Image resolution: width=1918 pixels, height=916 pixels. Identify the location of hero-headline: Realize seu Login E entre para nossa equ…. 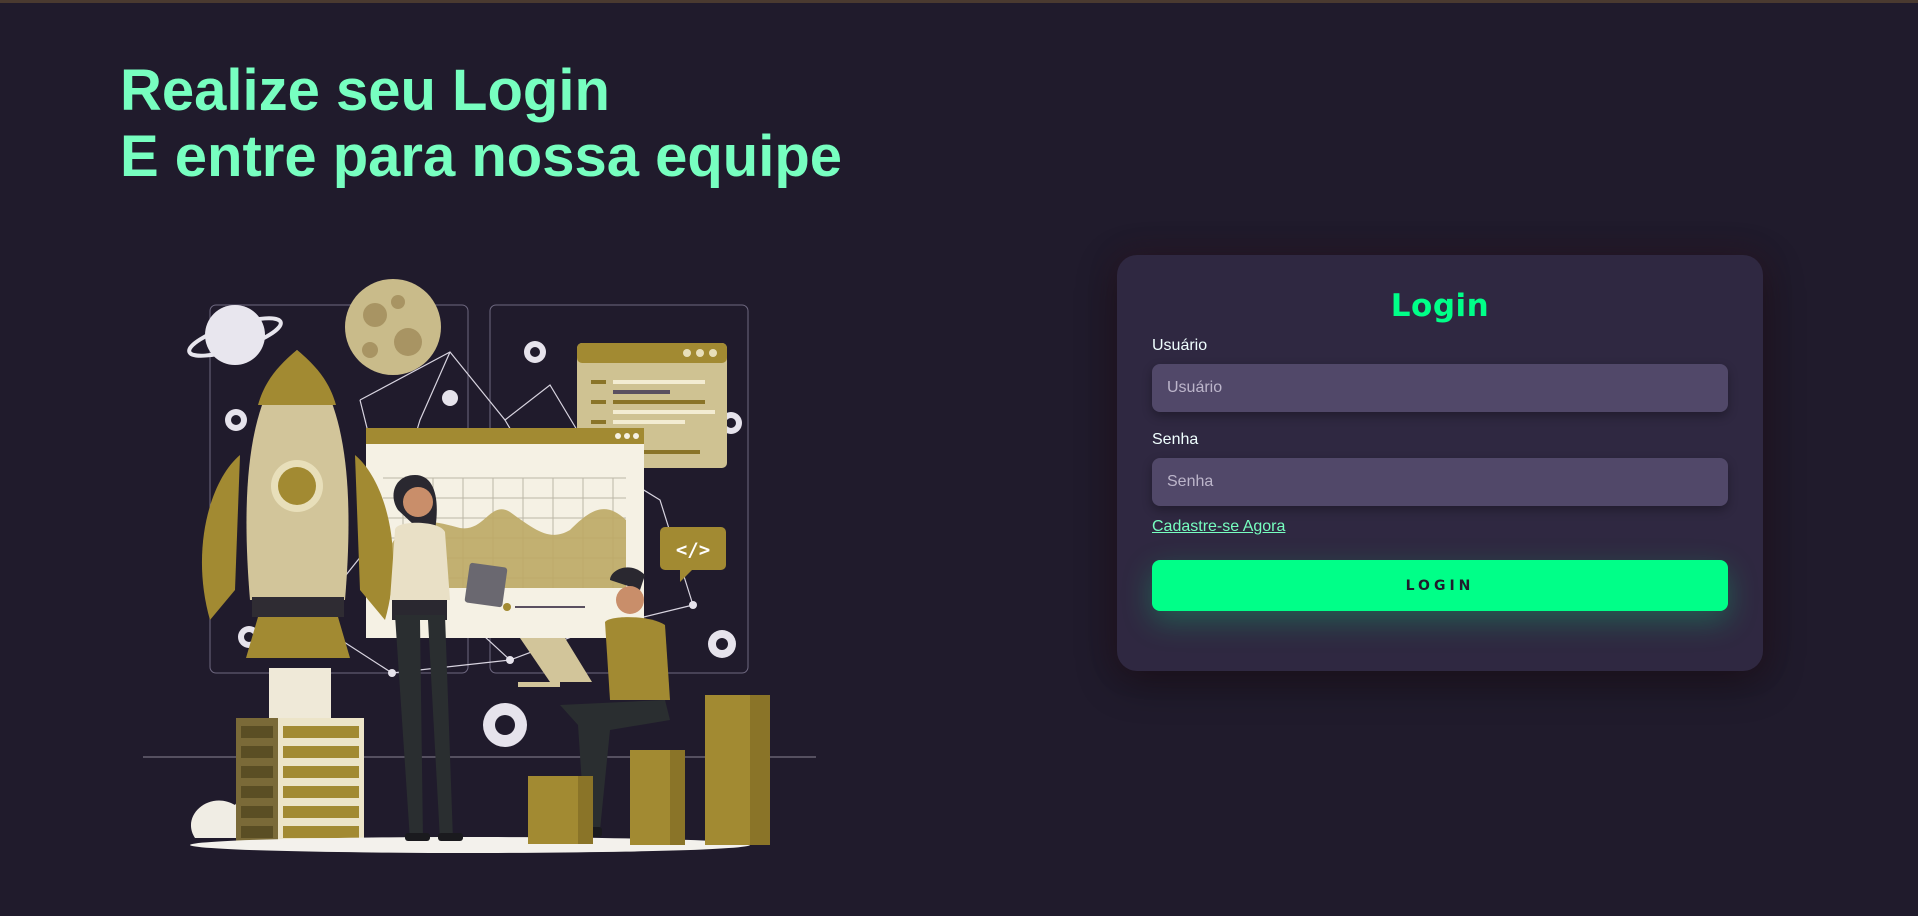
(481, 124).